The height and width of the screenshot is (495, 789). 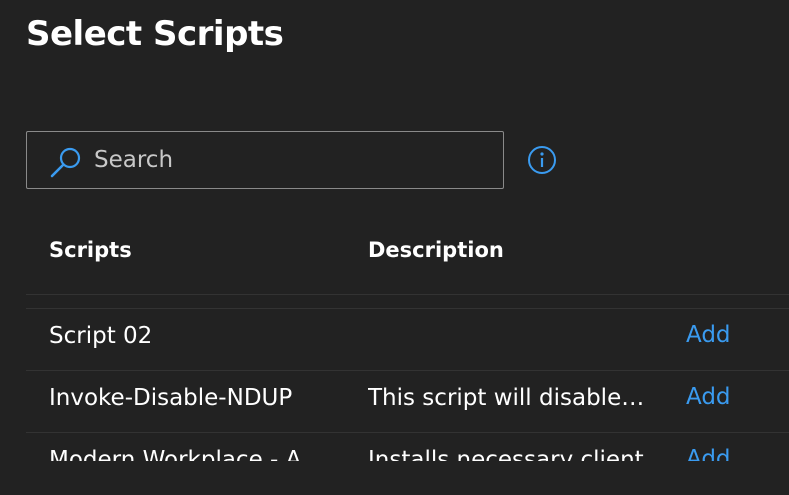 I want to click on search-input, so click(x=294, y=160).